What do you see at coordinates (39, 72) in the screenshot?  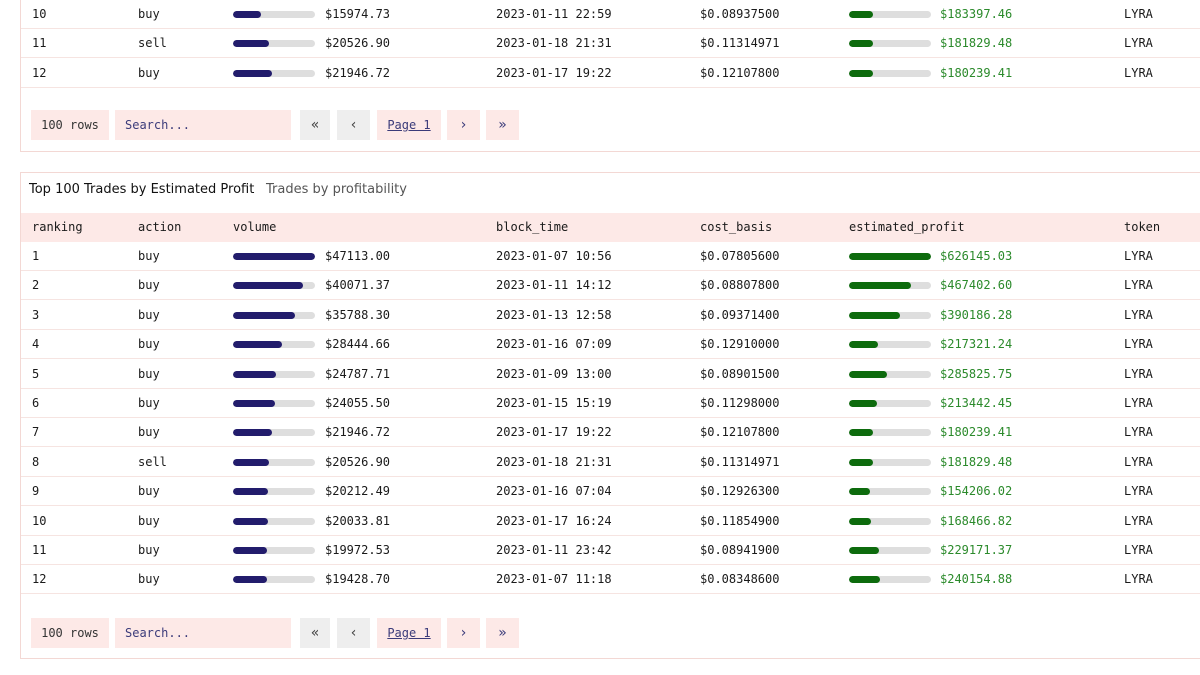 I see `cell-ranking: 12` at bounding box center [39, 72].